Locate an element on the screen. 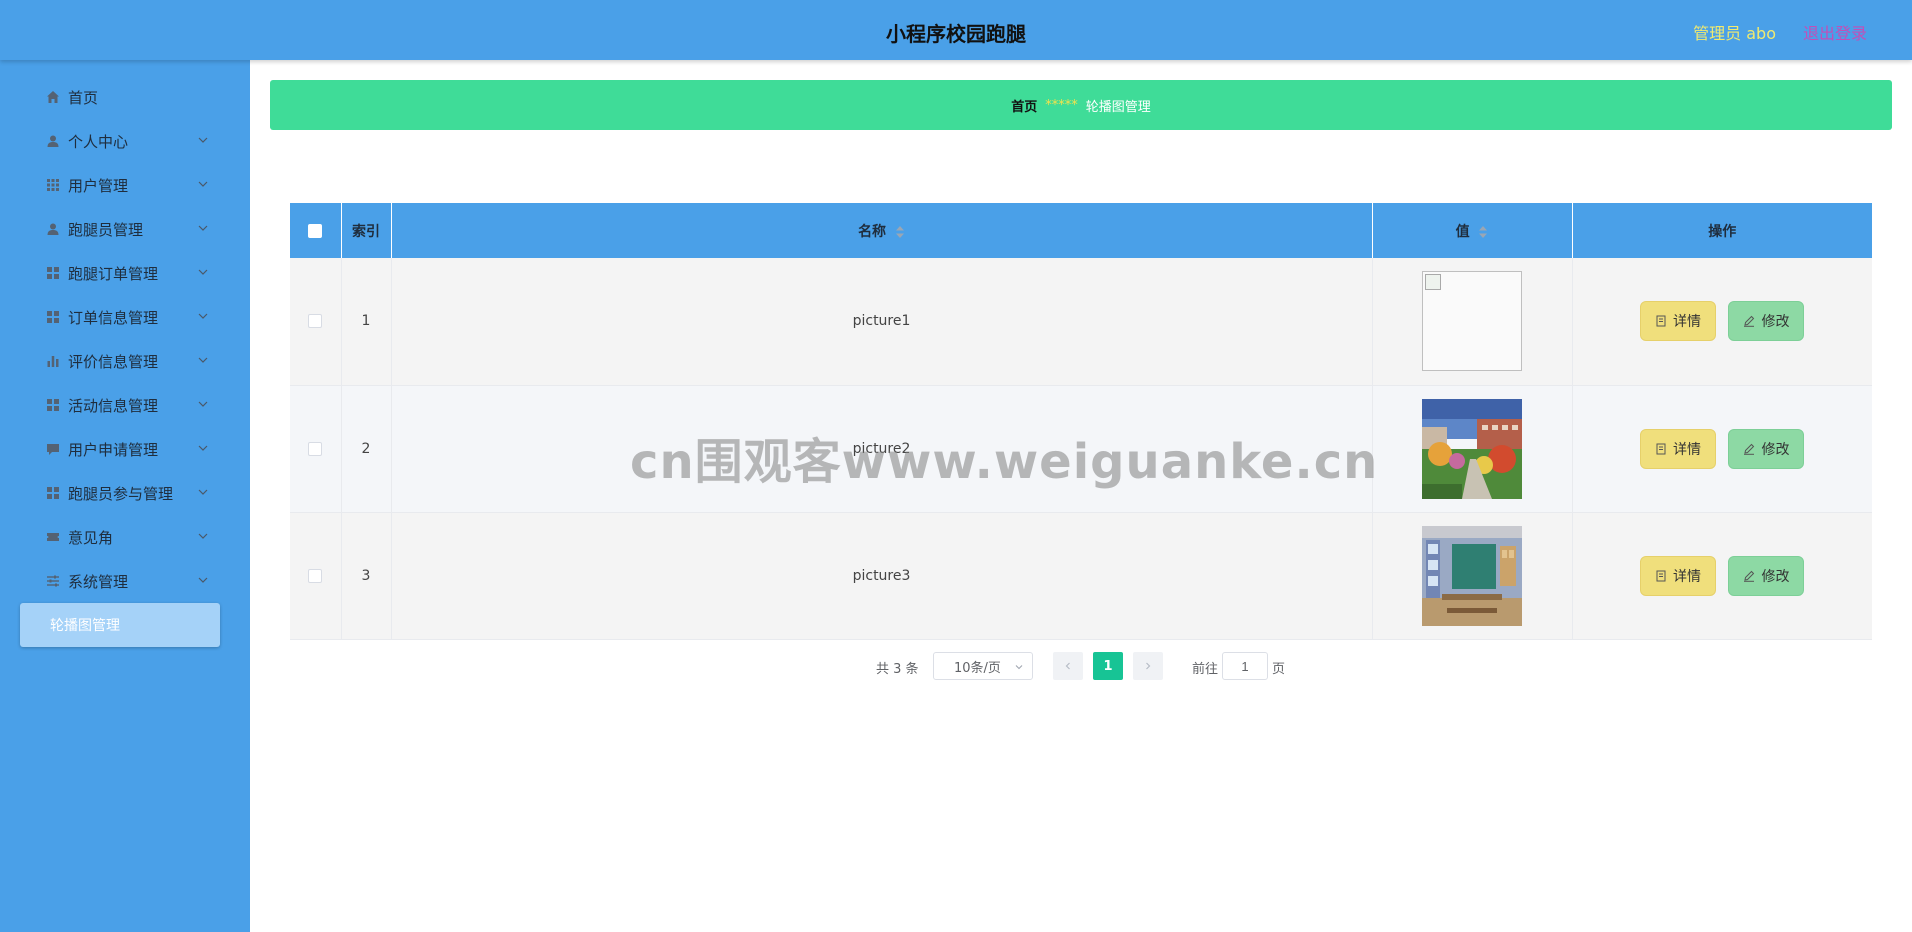 The height and width of the screenshot is (932, 1912). sidebar-item-label: 个人中心 is located at coordinates (98, 141).